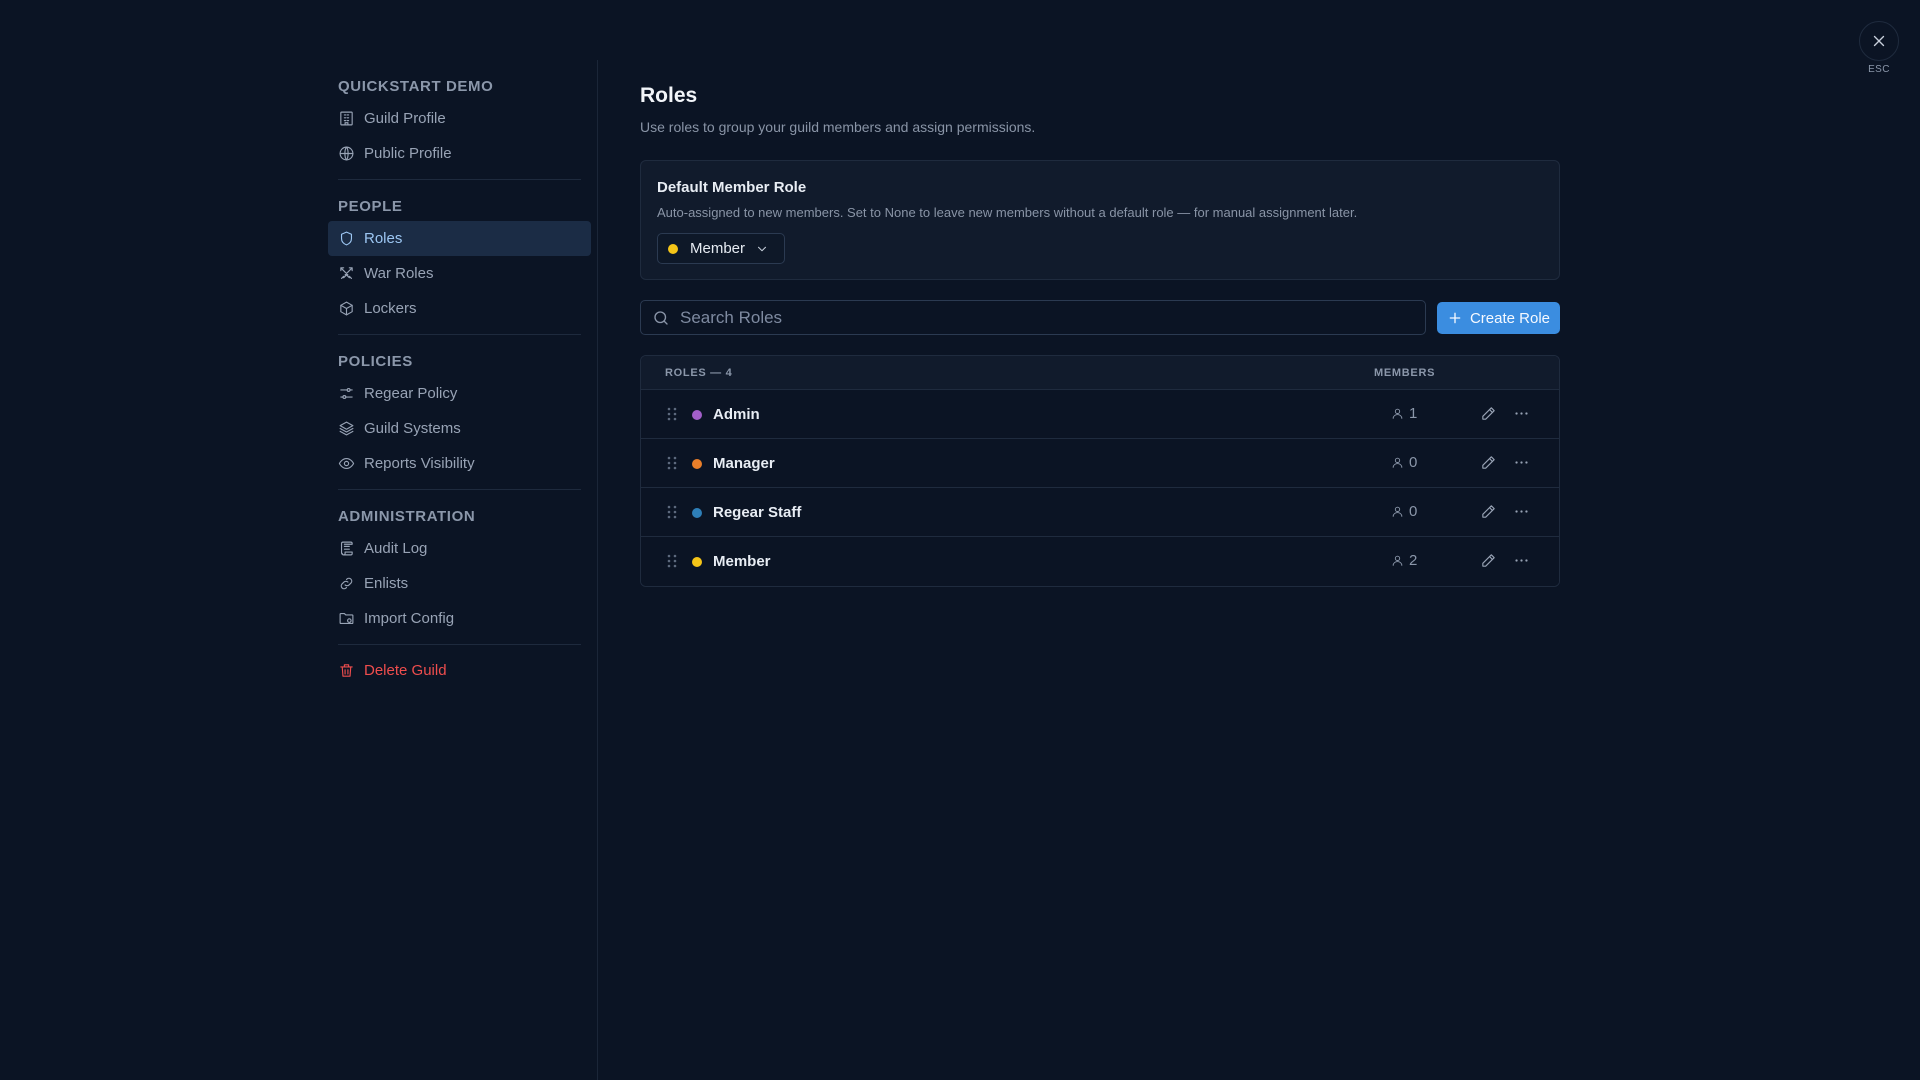  I want to click on create-role-label: Create Role, so click(1510, 318).